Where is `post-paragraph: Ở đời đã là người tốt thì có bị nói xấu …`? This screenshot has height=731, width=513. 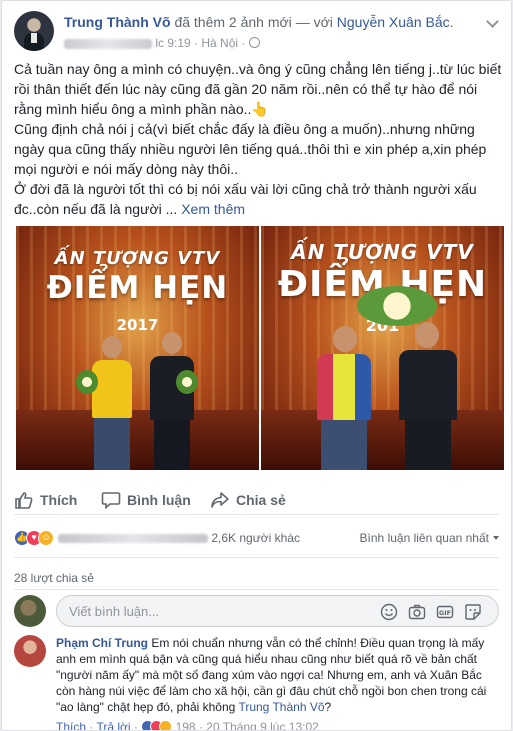 post-paragraph: Ở đời đã là người tốt thì có bị nói xấu … is located at coordinates (245, 199).